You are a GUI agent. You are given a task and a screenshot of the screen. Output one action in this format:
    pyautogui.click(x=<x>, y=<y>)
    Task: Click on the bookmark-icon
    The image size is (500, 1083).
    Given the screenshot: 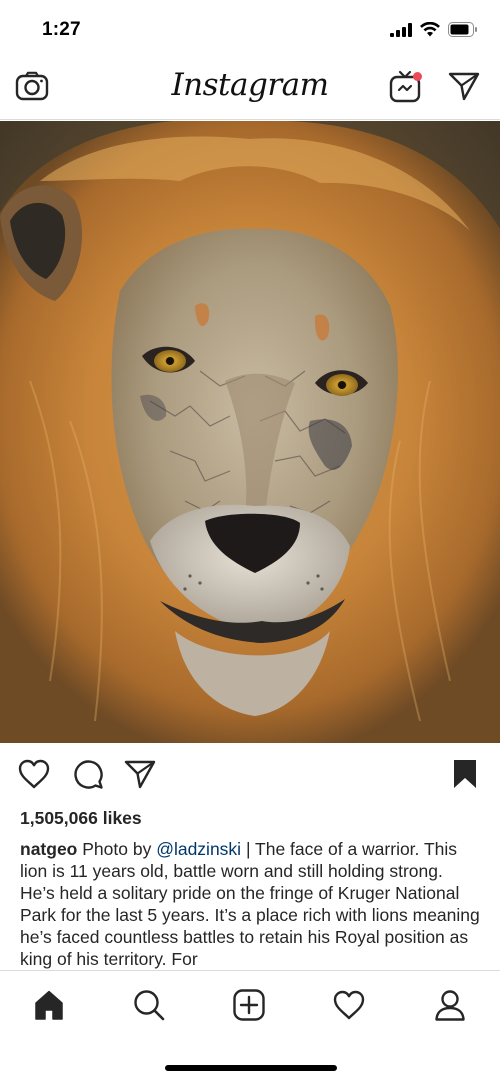 What is the action you would take?
    pyautogui.click(x=465, y=776)
    